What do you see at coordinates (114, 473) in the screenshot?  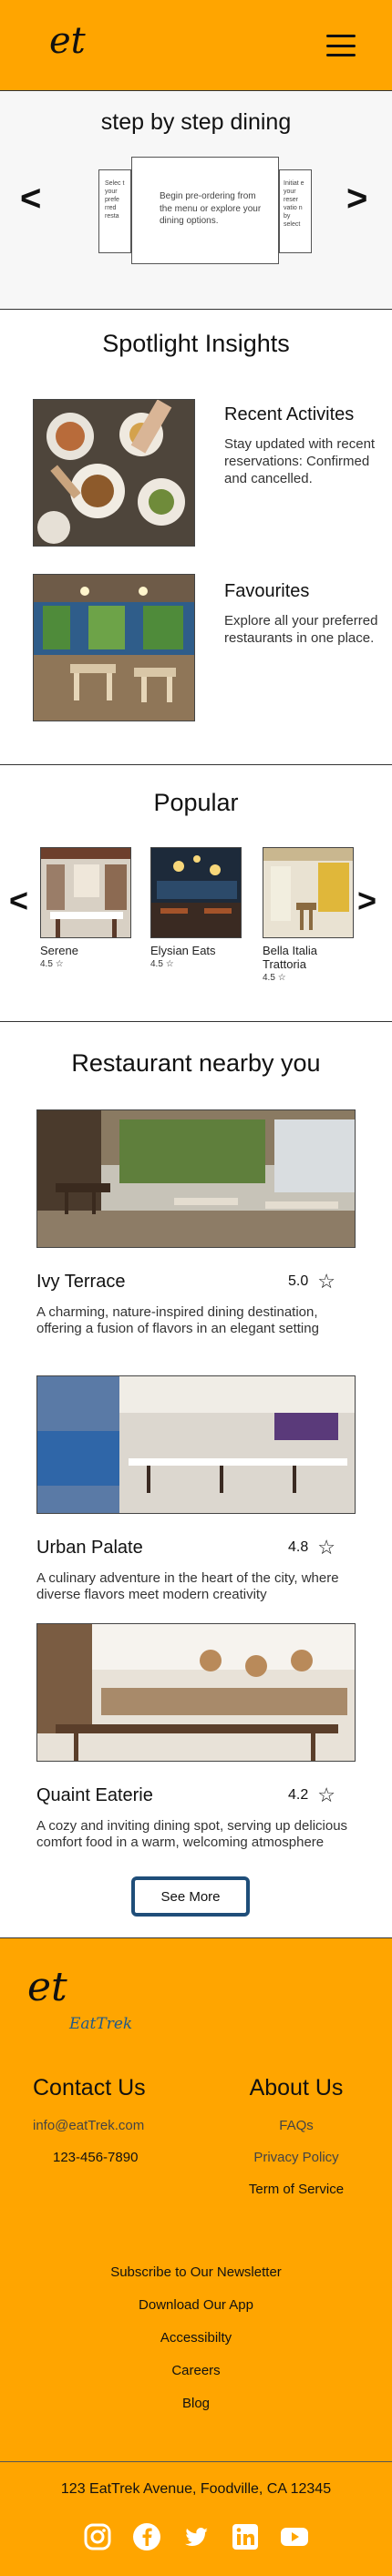 I see `recent-activities-image` at bounding box center [114, 473].